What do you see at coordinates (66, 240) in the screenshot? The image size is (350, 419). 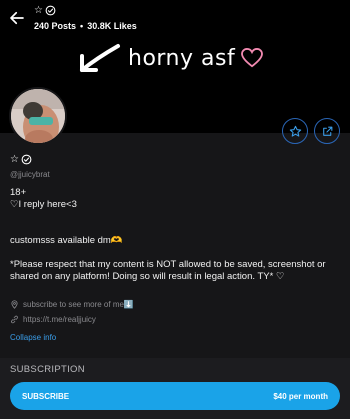 I see `bio-line: customsss available dm🫶` at bounding box center [66, 240].